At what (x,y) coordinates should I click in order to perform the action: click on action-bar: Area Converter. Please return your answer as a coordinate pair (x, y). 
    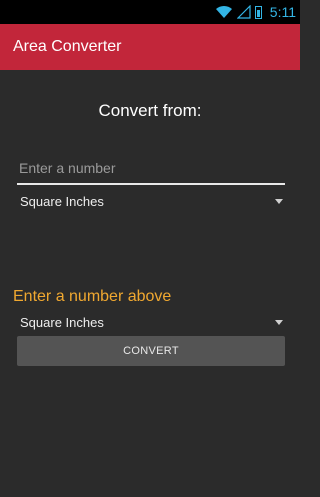
    Looking at the image, I should click on (150, 47).